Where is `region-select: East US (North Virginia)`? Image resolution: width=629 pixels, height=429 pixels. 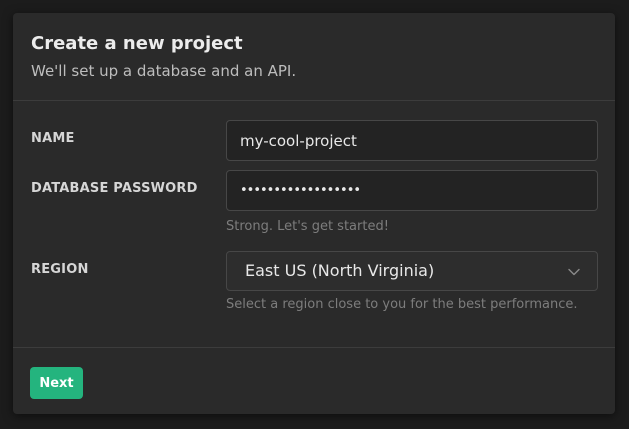
region-select: East US (North Virginia) is located at coordinates (412, 271).